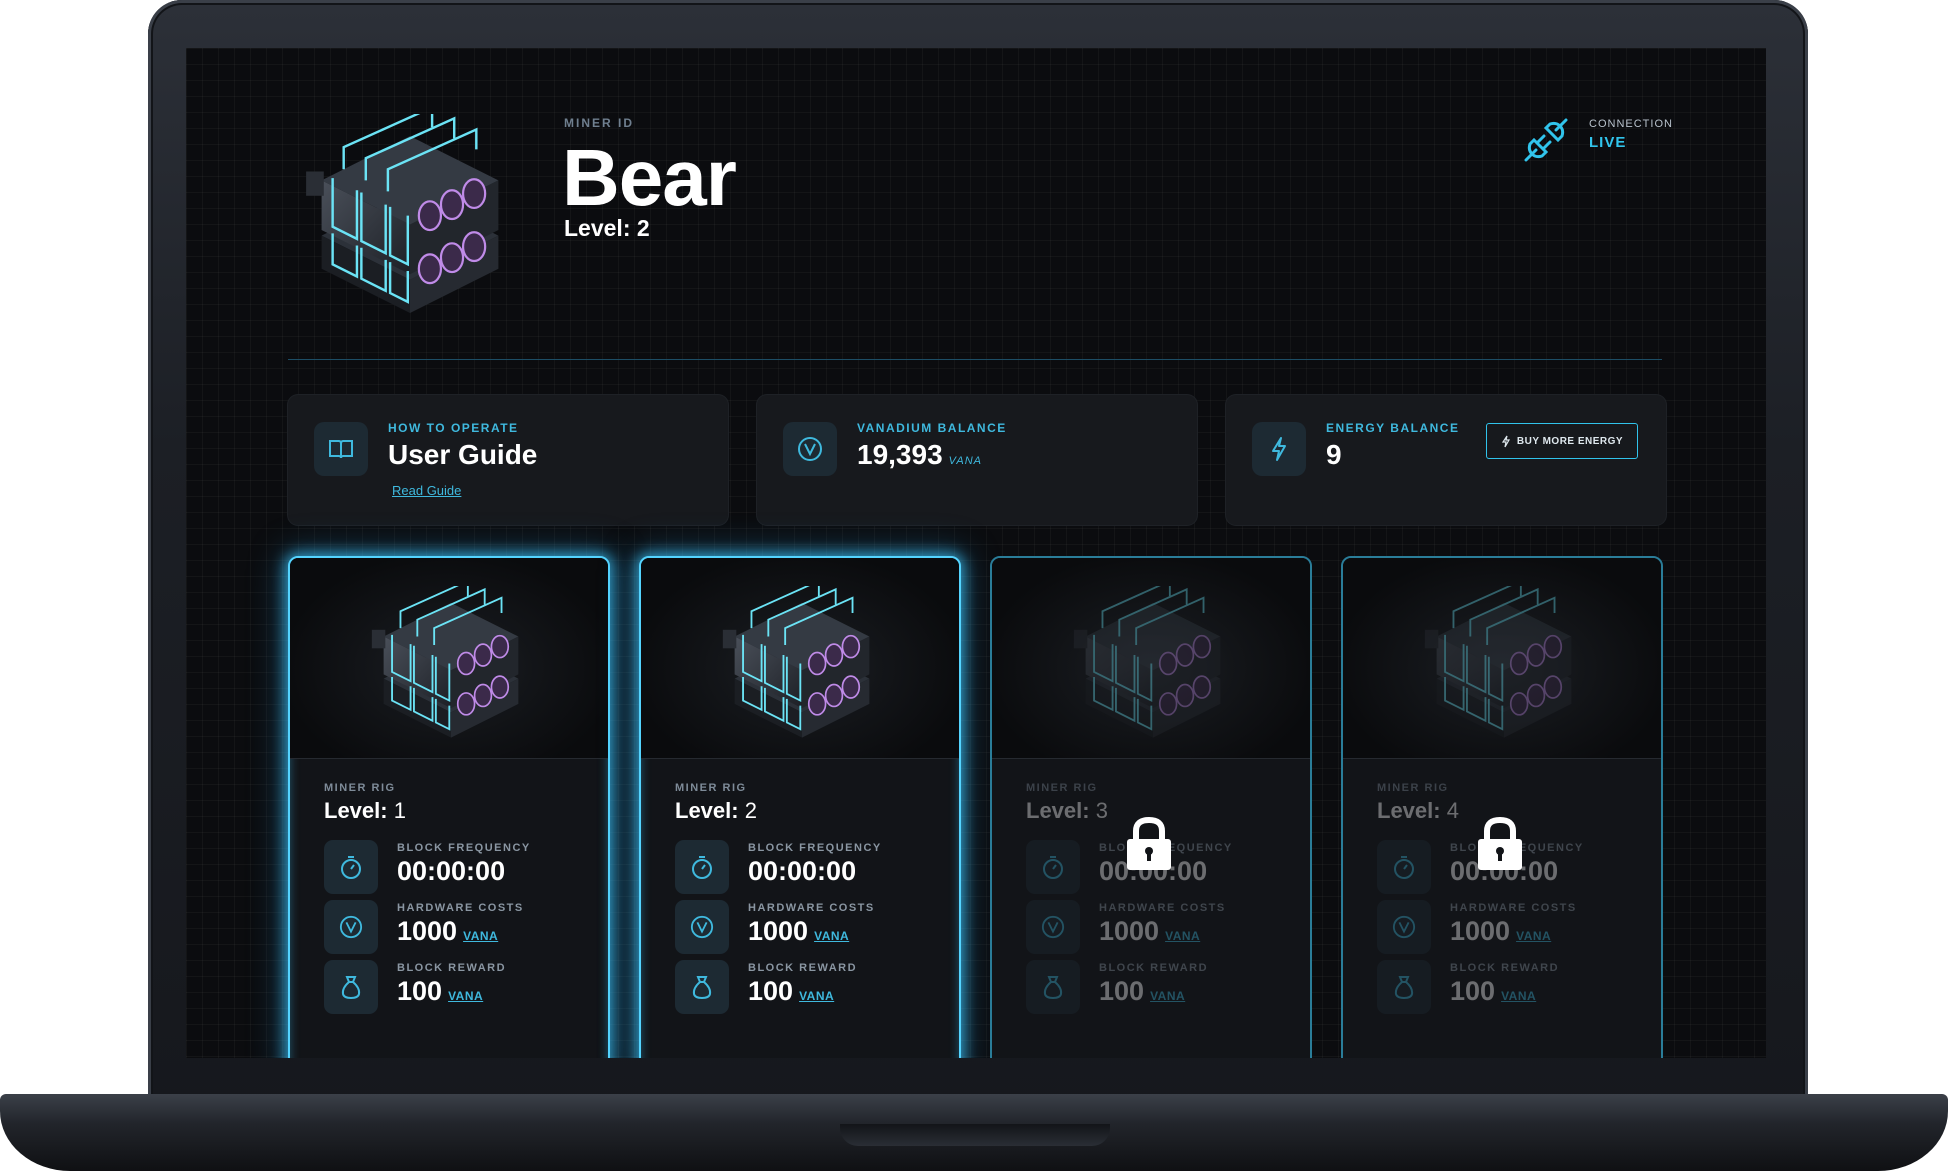  I want to click on header-divider, so click(975, 359).